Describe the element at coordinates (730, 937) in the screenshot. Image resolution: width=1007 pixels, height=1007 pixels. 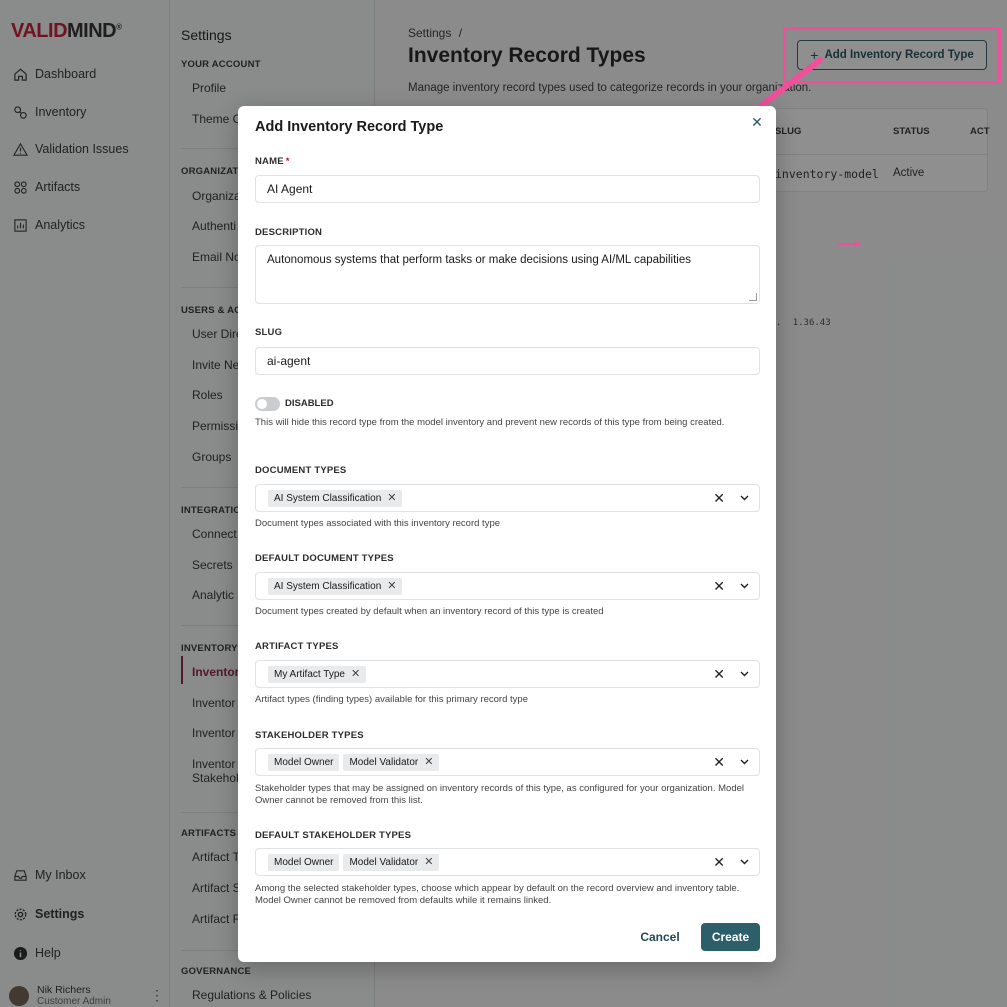
I see `create-button: Create` at that location.